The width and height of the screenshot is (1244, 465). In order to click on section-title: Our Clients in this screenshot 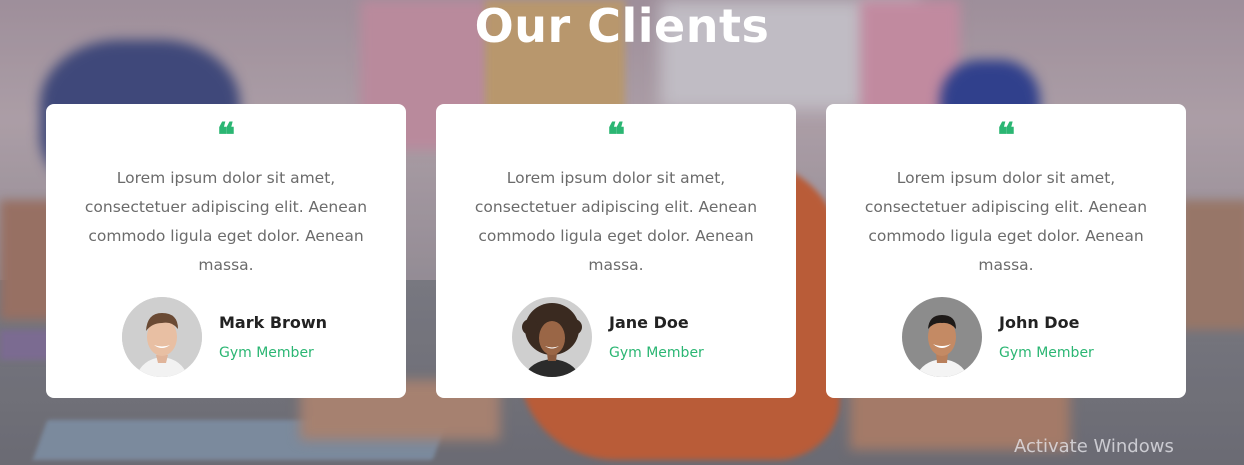, I will do `click(622, 26)`.